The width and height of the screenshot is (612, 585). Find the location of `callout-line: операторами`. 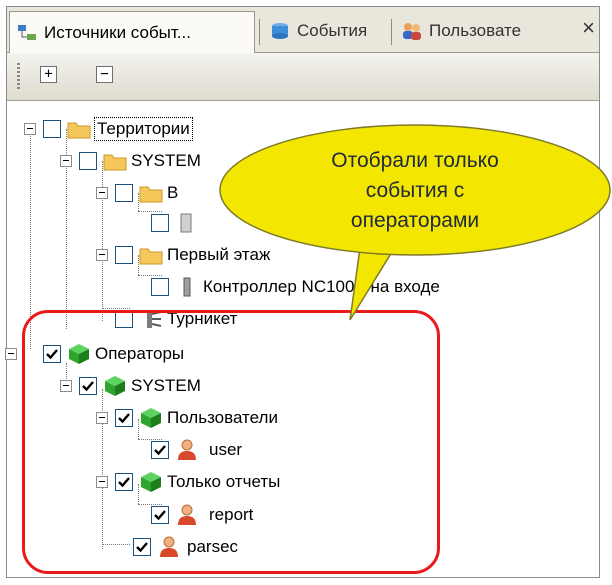

callout-line: операторами is located at coordinates (415, 220).